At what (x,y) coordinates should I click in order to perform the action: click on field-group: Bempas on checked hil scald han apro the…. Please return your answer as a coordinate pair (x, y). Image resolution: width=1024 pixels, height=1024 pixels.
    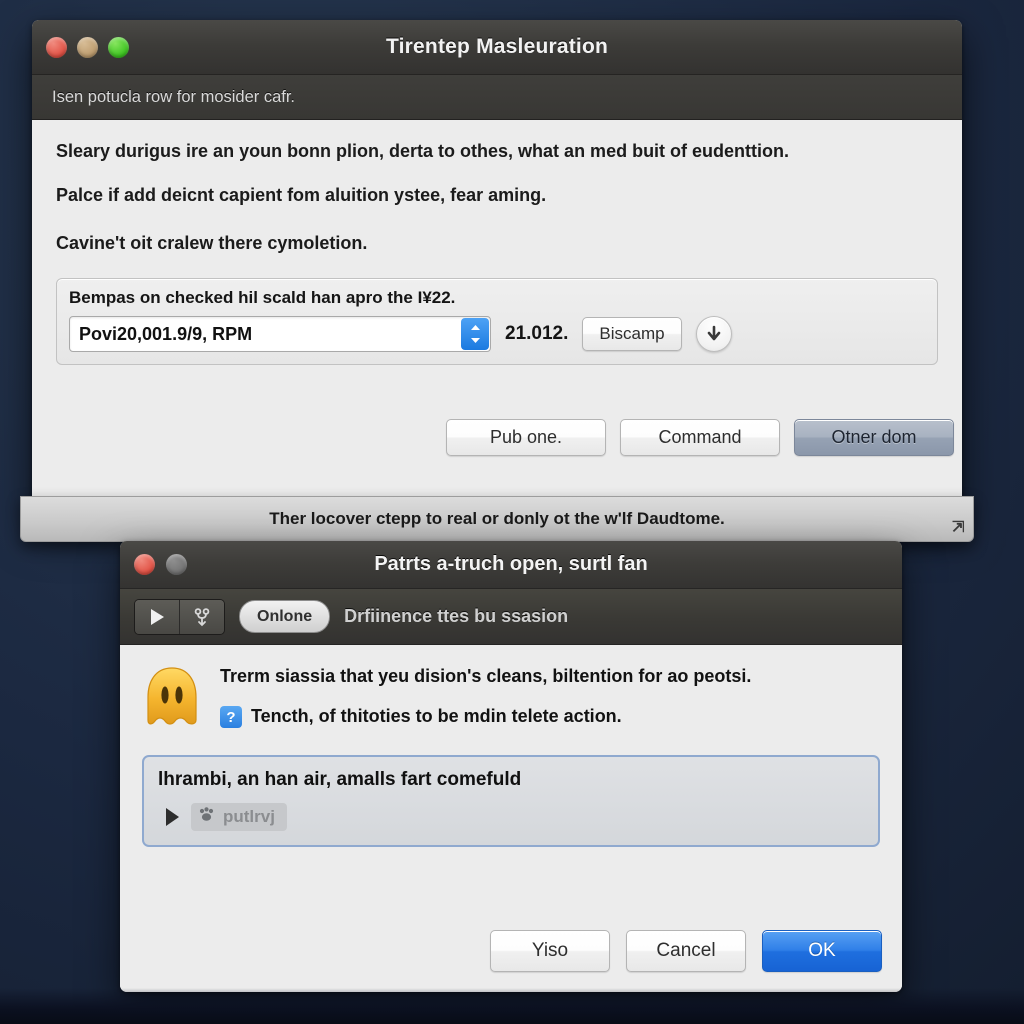
    Looking at the image, I should click on (497, 321).